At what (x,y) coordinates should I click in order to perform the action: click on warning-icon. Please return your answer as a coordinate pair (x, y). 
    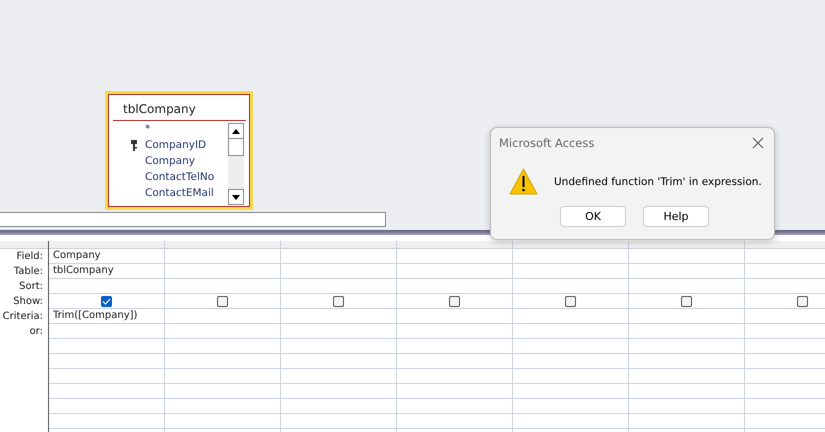
    Looking at the image, I should click on (523, 181).